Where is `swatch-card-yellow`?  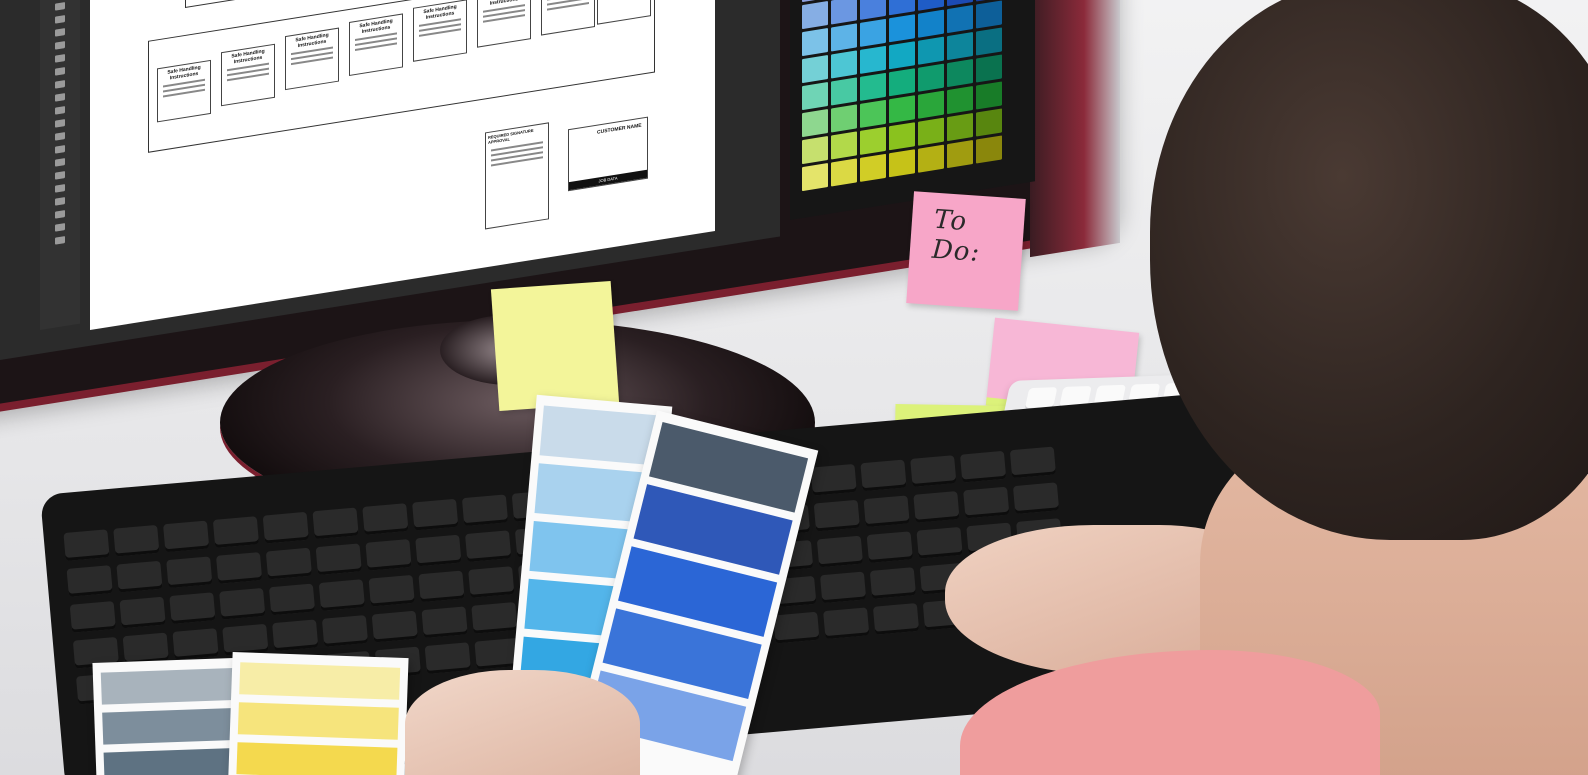
swatch-card-yellow is located at coordinates (318, 713).